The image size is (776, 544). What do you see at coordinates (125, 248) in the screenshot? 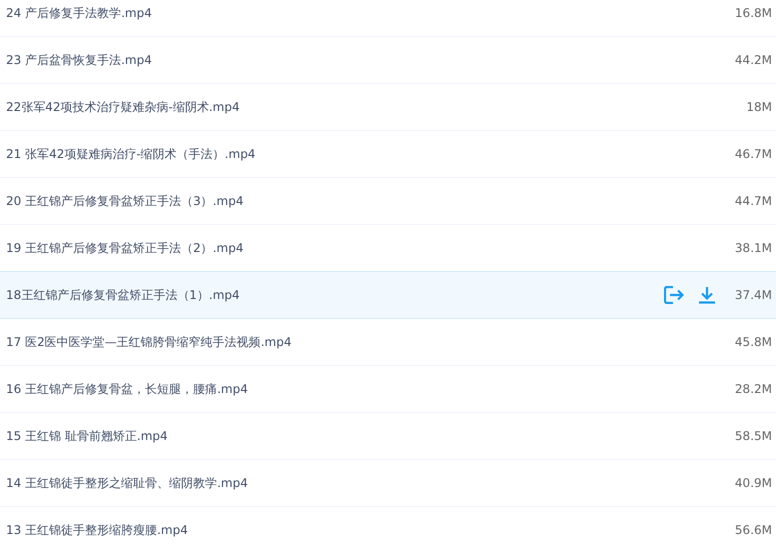
I see `file-name: 19 王红锦产后修复骨盆矫正手法（2）.mp4` at bounding box center [125, 248].